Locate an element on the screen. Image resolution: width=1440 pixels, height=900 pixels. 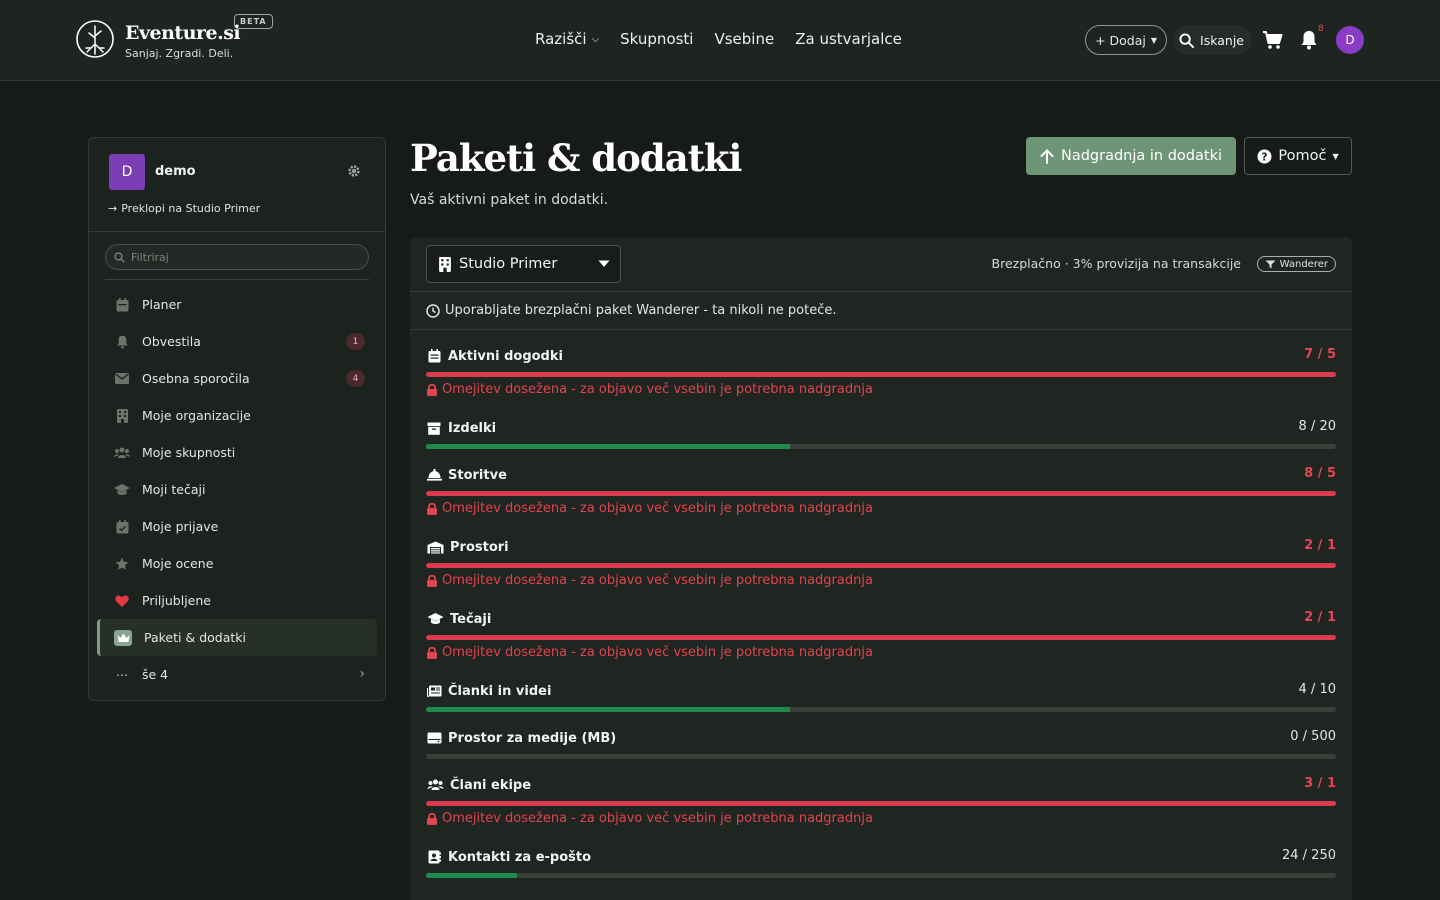
nav-item-content: Vsebine is located at coordinates (744, 39).